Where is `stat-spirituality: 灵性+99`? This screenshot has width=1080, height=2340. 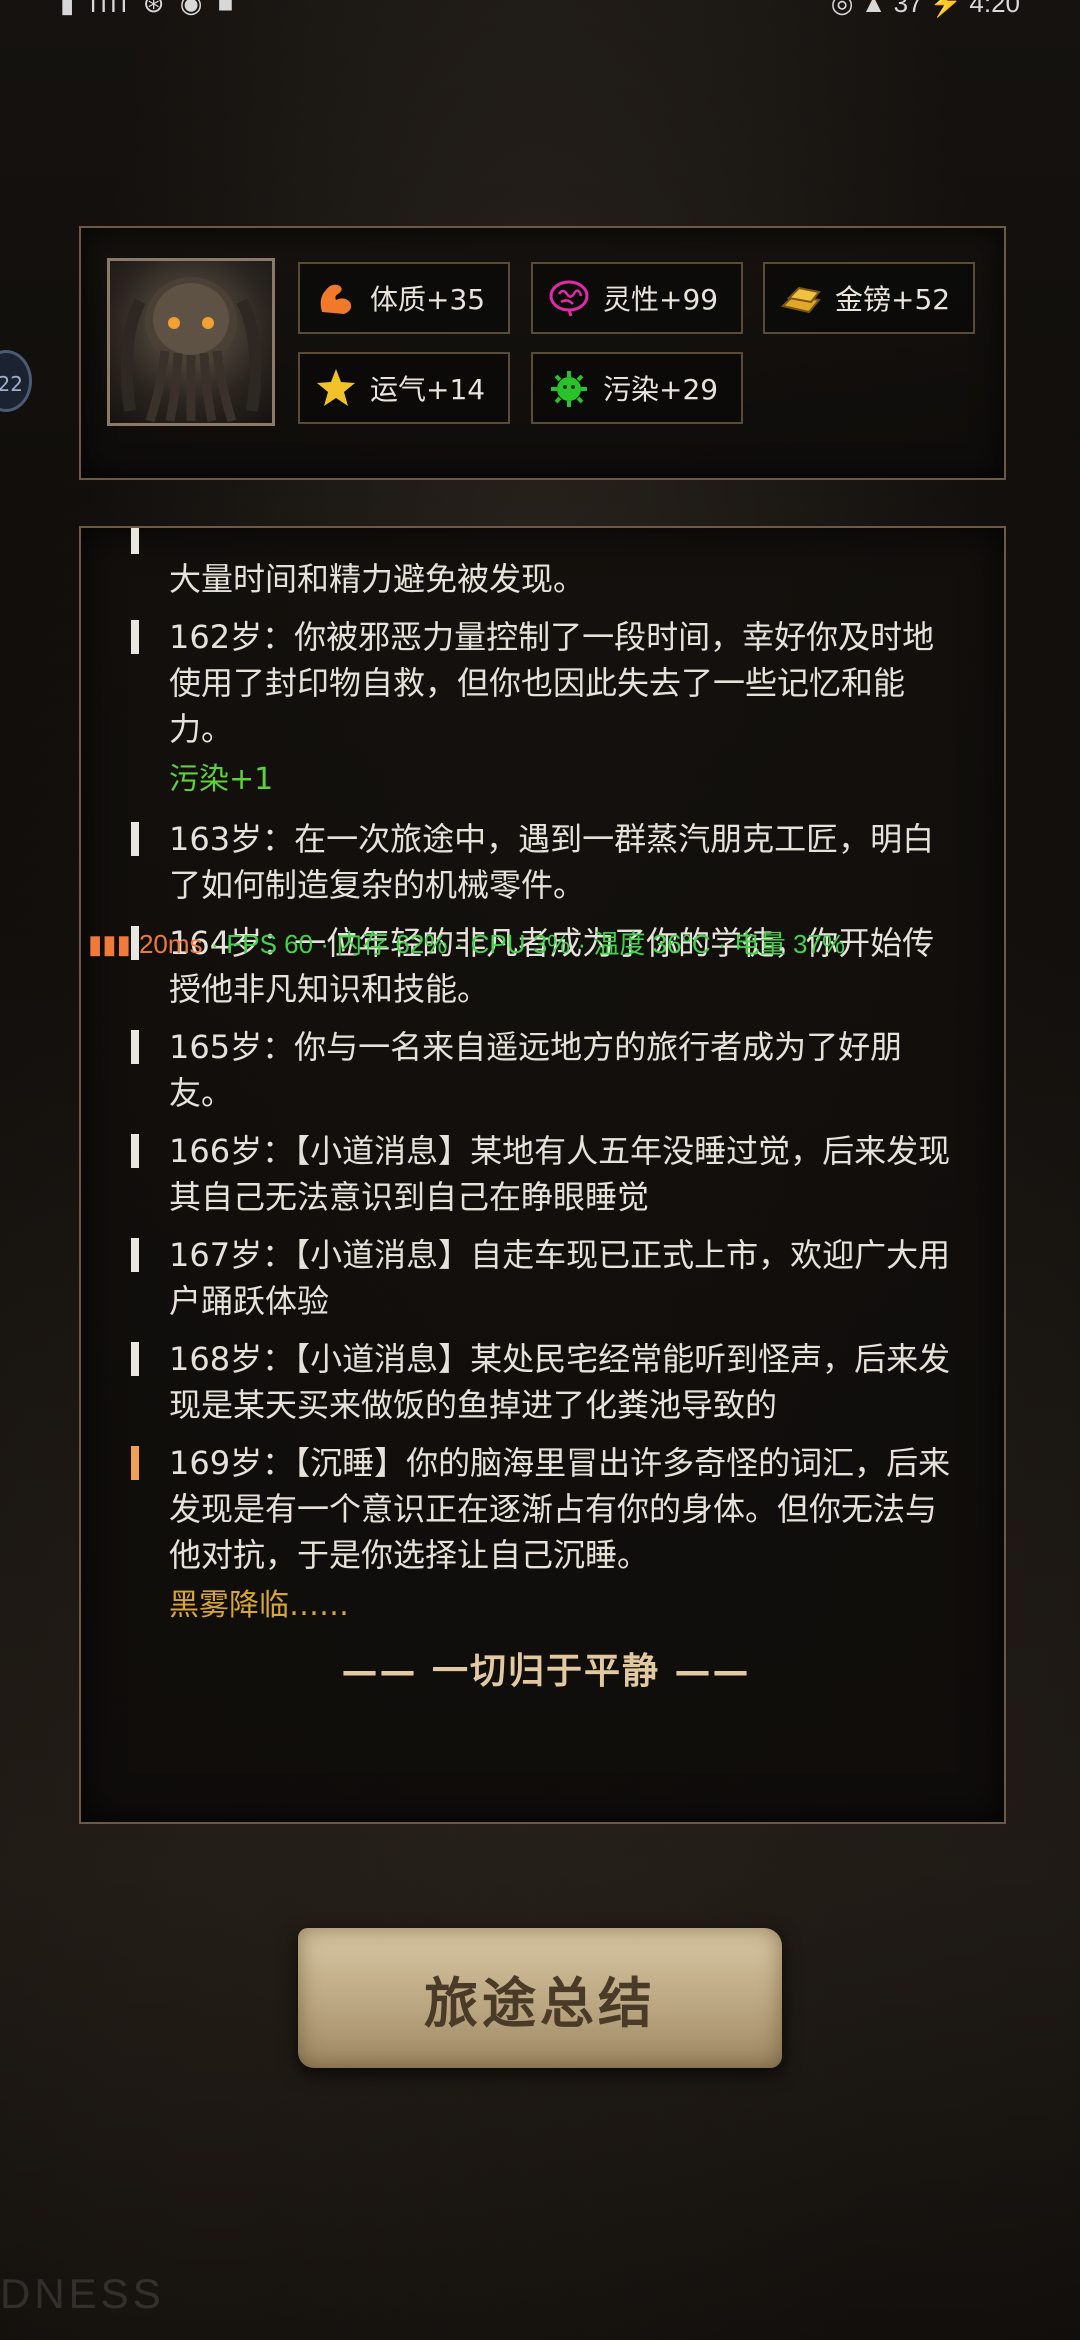
stat-spirituality: 灵性+99 is located at coordinates (637, 298).